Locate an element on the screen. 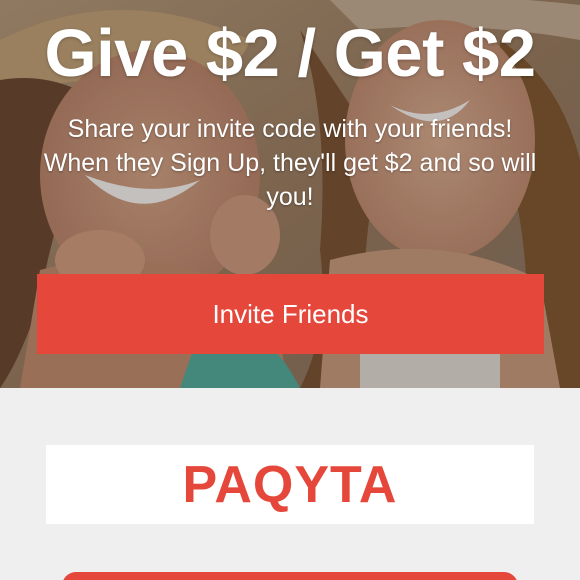  invite-code: PAQYTA is located at coordinates (290, 484).